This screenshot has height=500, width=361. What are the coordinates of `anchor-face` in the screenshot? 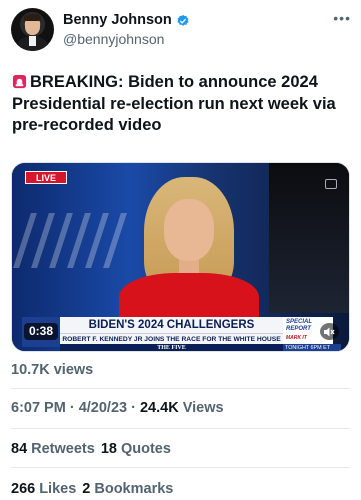 It's located at (189, 230).